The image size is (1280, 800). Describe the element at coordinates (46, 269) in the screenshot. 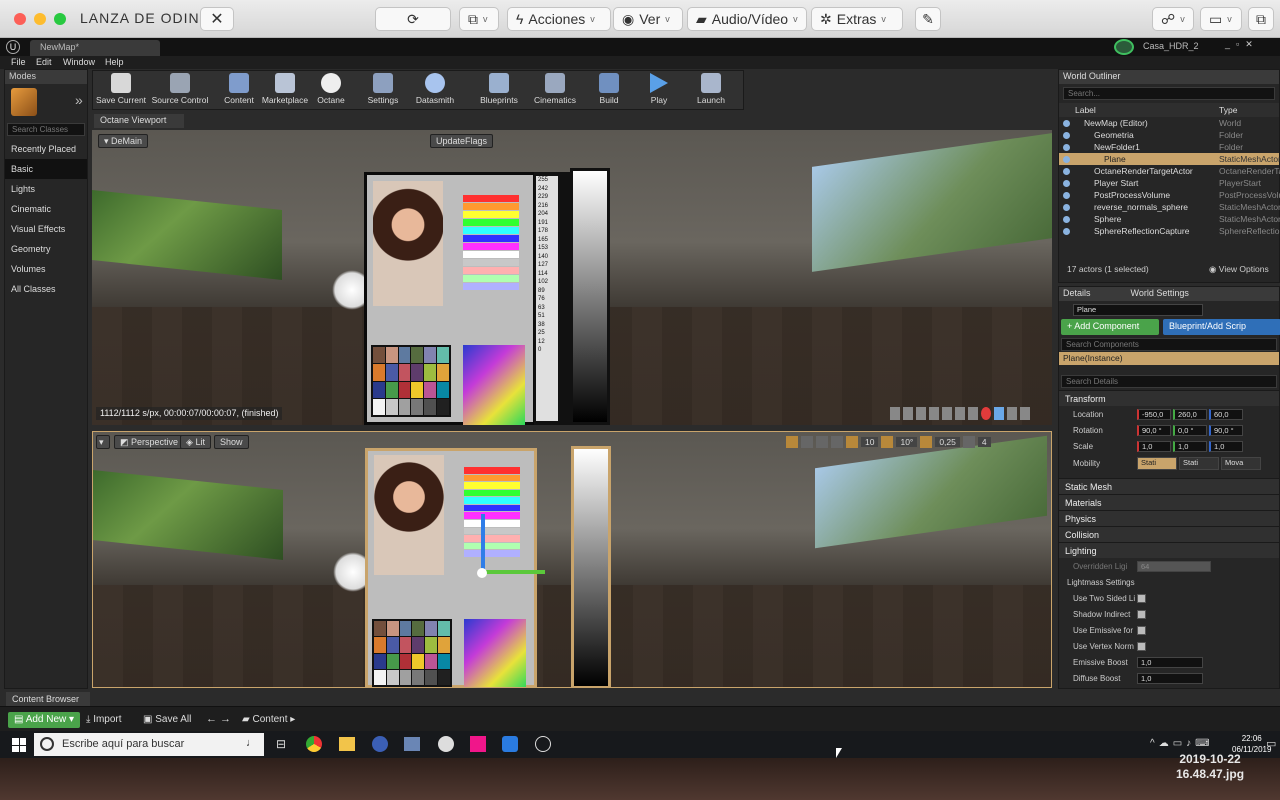

I see `modes-item-volumes: Volumes` at that location.